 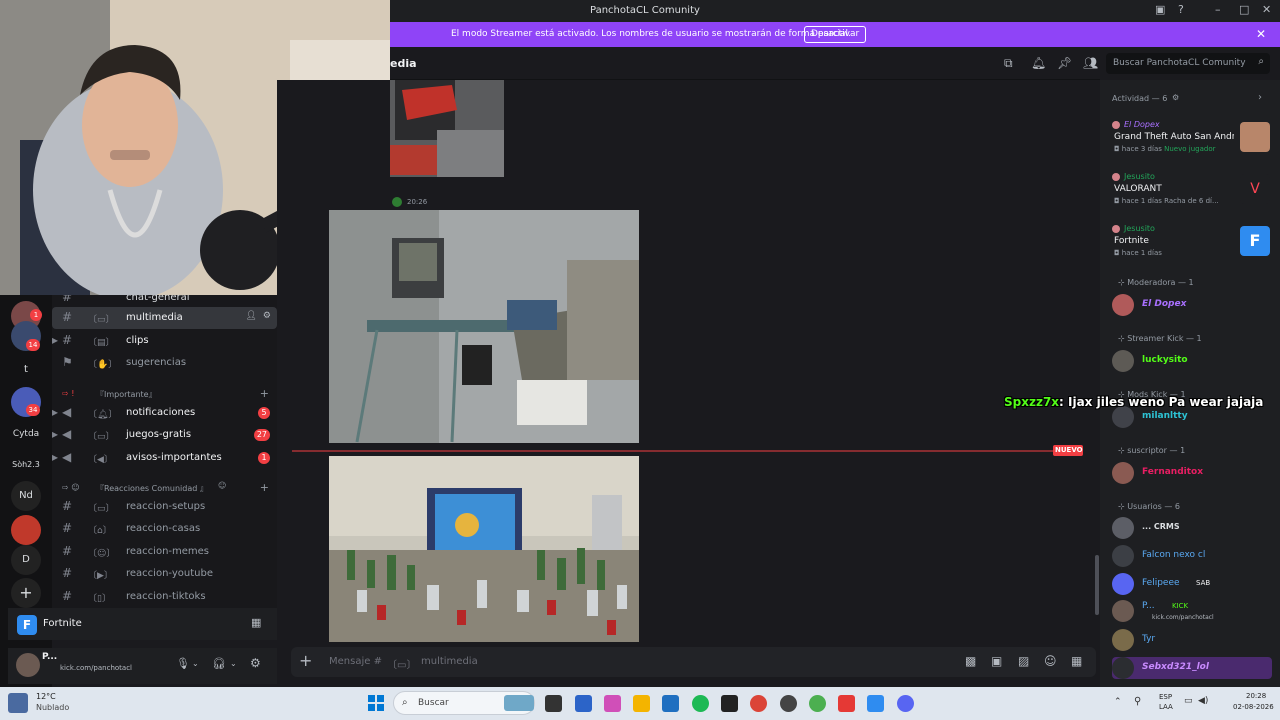 I want to click on channel-reaccion-tiktoks: # 〔▯〕 reaccion-tiktoks, so click(x=164, y=597).